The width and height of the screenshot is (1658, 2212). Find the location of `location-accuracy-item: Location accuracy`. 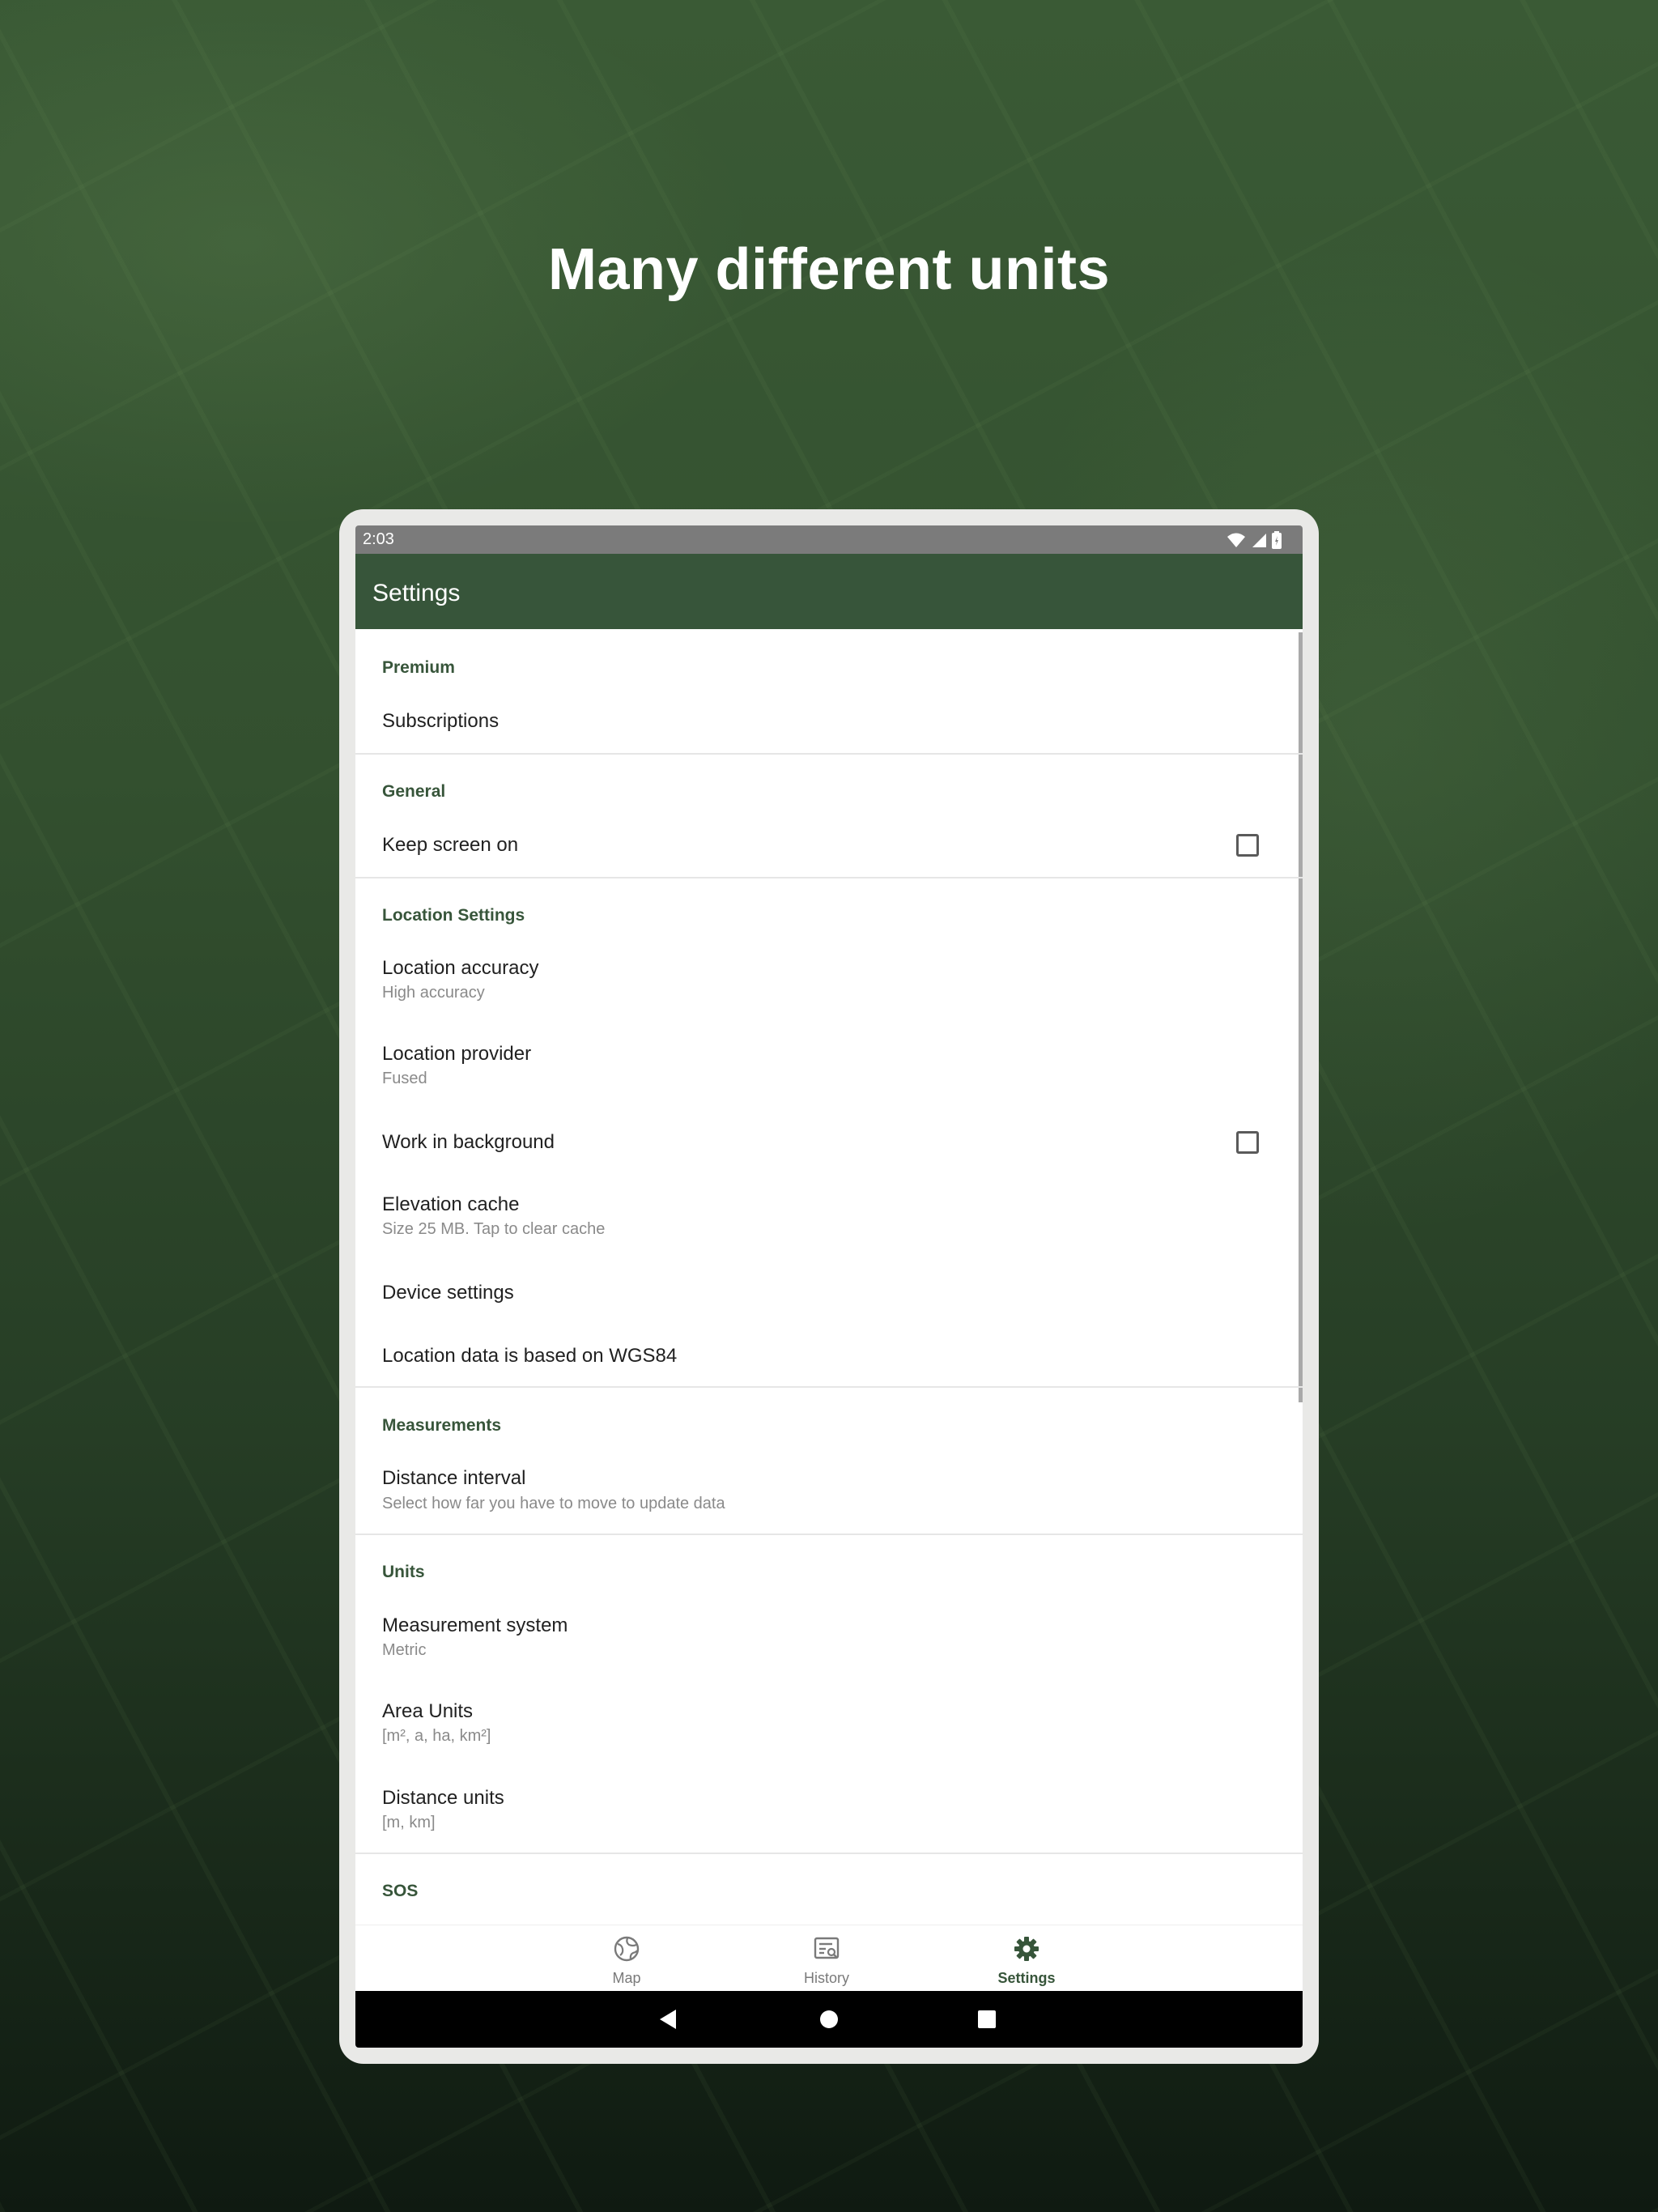

location-accuracy-item: Location accuracy is located at coordinates (460, 969).